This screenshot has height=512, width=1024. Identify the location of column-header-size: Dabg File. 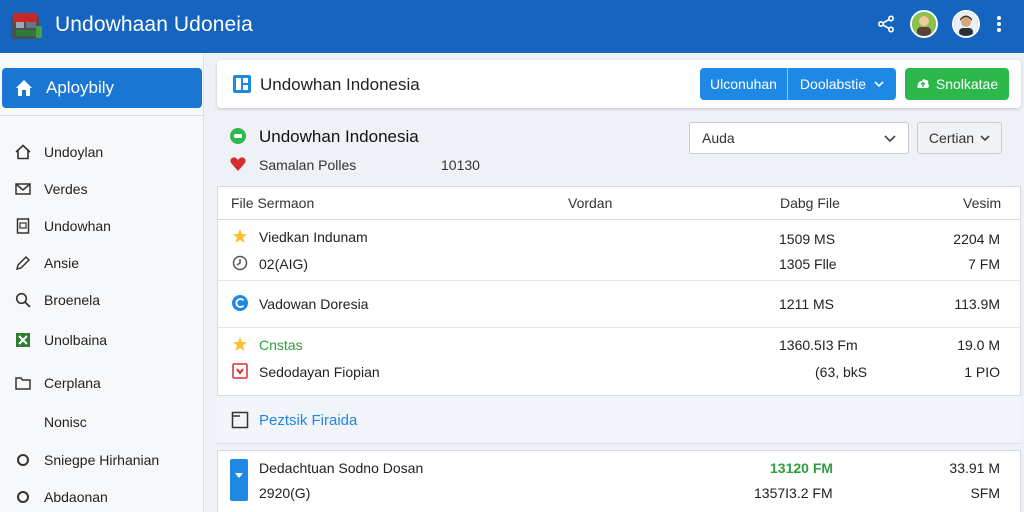
(810, 203).